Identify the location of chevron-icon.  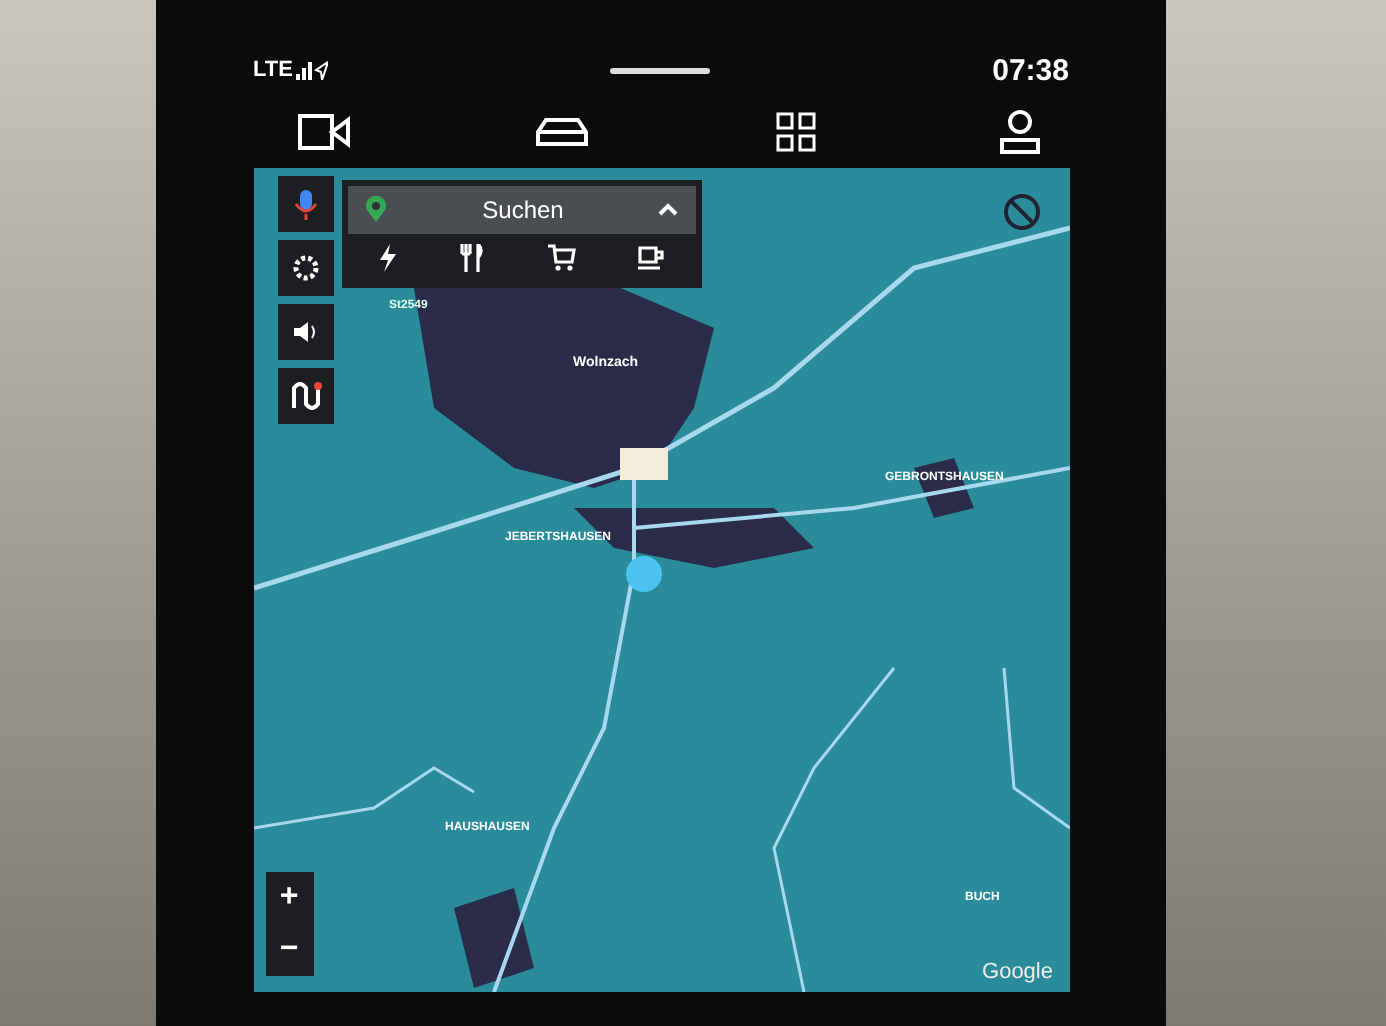
(668, 210).